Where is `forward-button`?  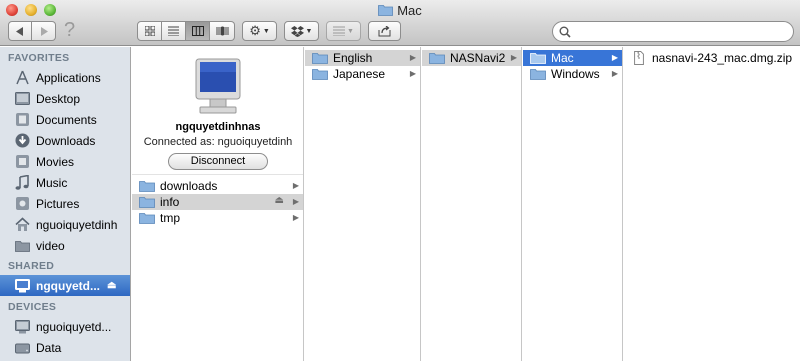
forward-button is located at coordinates (44, 31).